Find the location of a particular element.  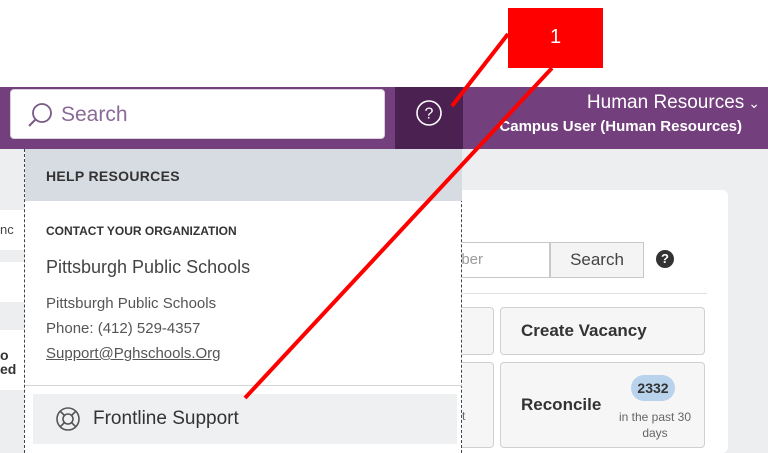

left-panel-fragment-3: o ed is located at coordinates (12, 360).